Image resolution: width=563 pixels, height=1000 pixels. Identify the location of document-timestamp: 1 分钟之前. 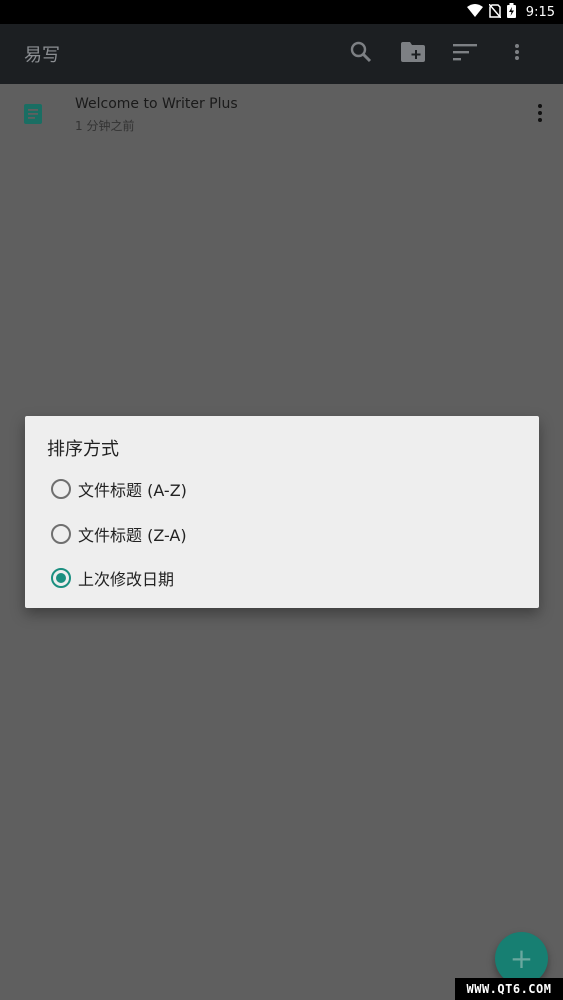
(105, 126).